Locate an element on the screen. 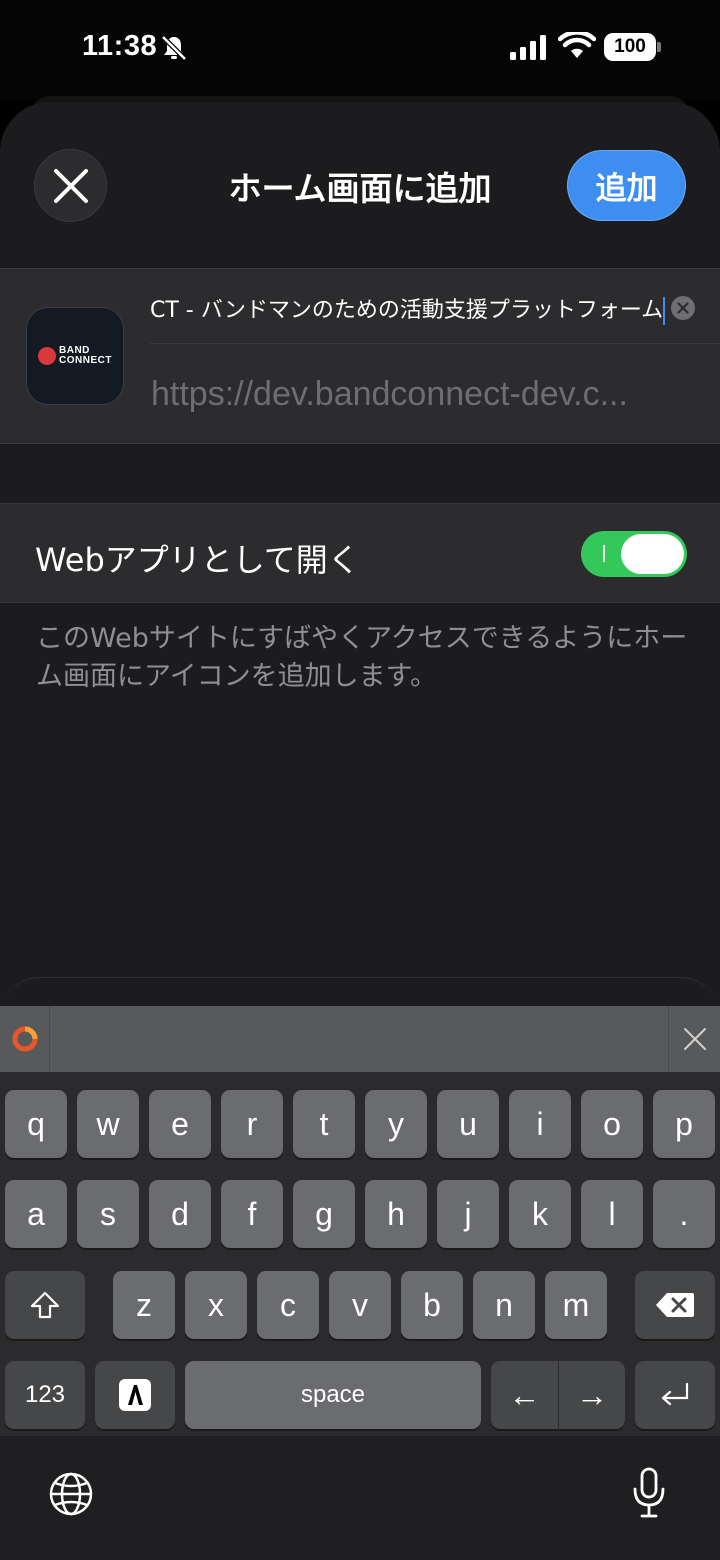 The height and width of the screenshot is (1560, 720). key-v: v is located at coordinates (360, 1305).